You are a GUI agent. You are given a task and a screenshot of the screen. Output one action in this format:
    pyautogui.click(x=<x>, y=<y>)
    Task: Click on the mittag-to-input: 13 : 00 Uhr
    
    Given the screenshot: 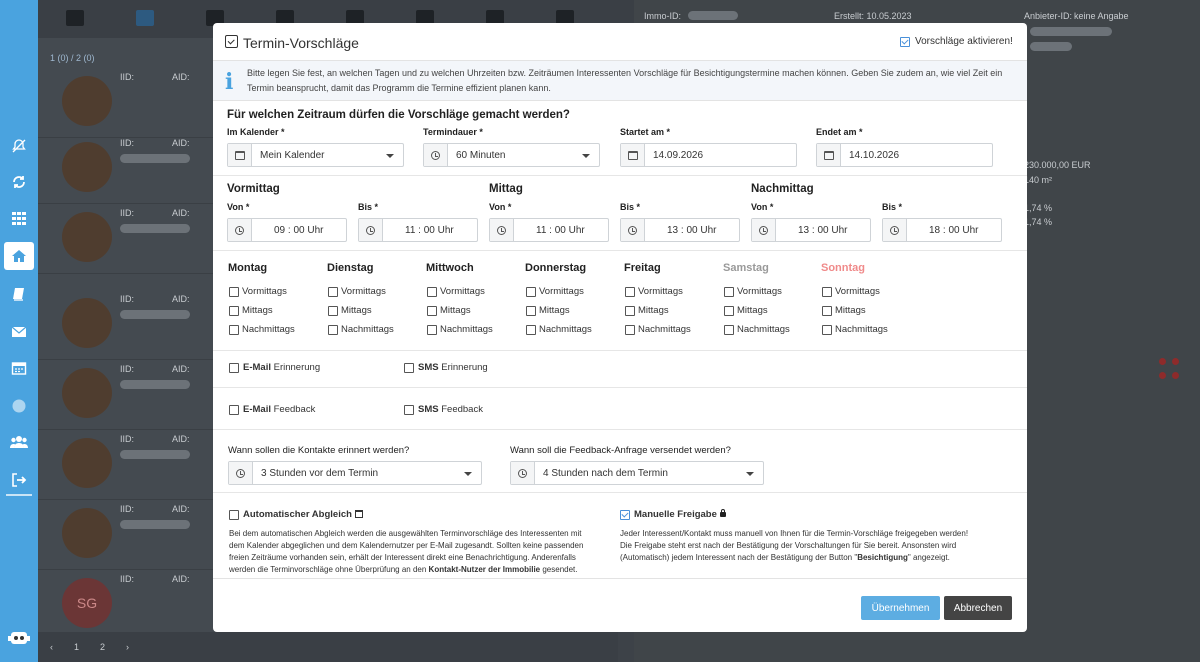 What is the action you would take?
    pyautogui.click(x=680, y=230)
    